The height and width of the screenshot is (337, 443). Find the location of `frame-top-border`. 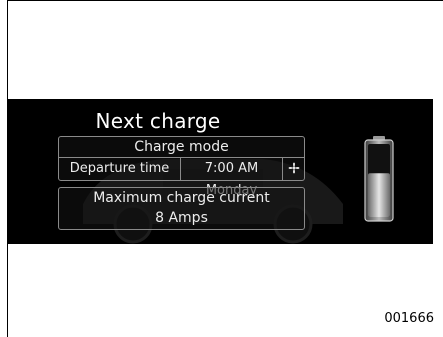

frame-top-border is located at coordinates (225, 0).